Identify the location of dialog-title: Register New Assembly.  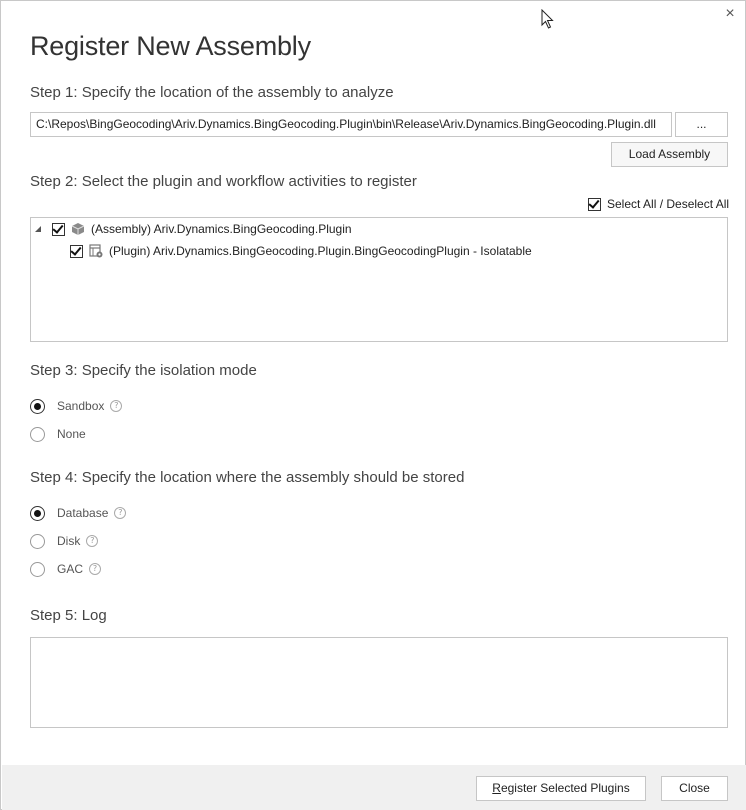
(170, 46).